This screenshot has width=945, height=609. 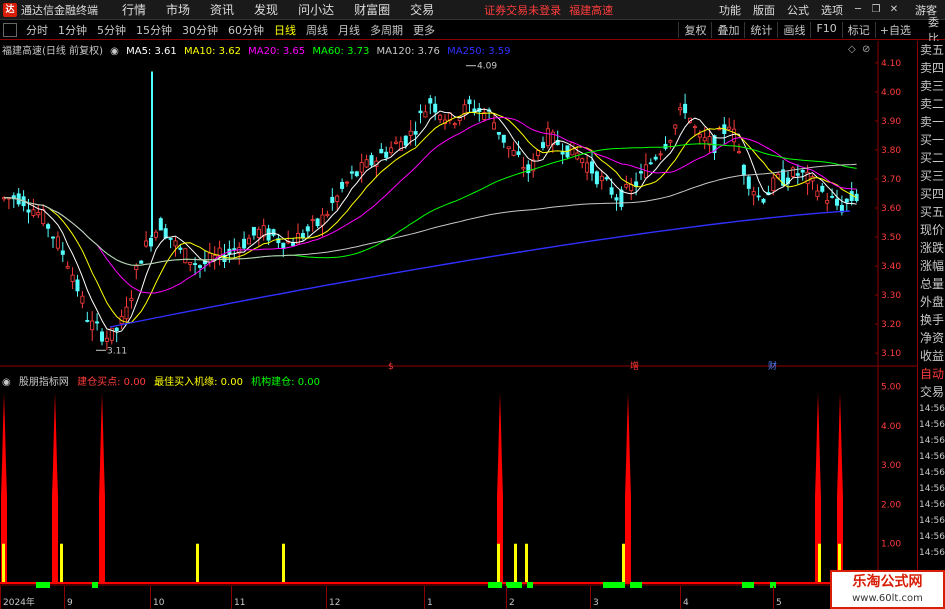 What do you see at coordinates (246, 30) in the screenshot?
I see `tab-60min: 60分钟` at bounding box center [246, 30].